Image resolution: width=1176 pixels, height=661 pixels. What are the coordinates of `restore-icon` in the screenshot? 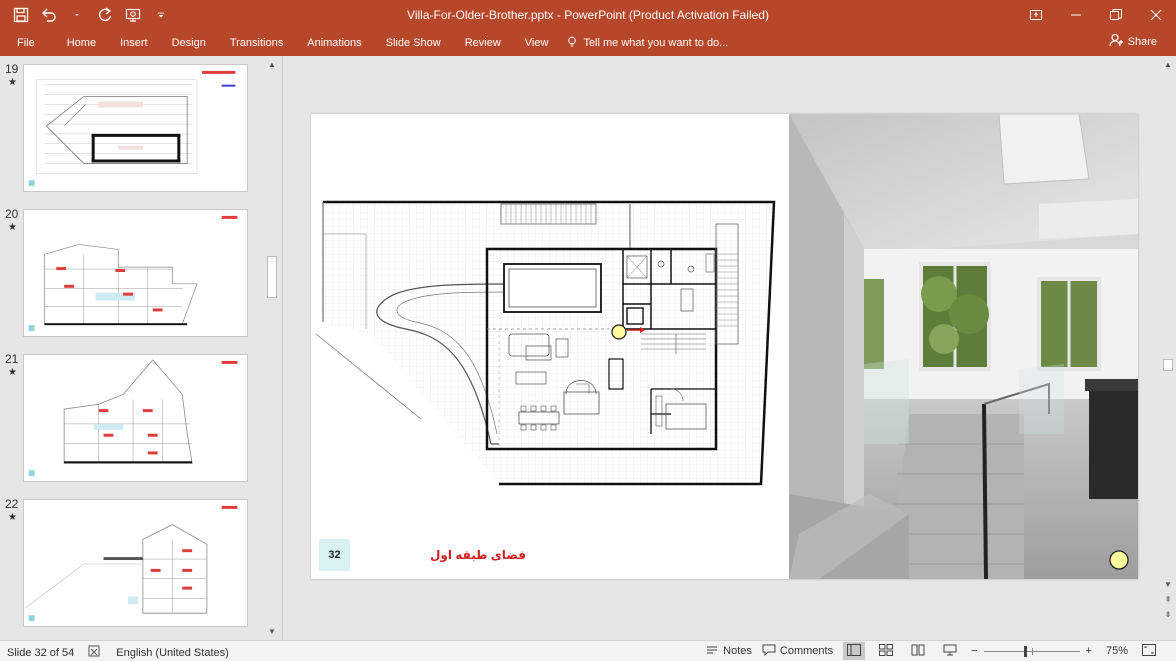 It's located at (1116, 15).